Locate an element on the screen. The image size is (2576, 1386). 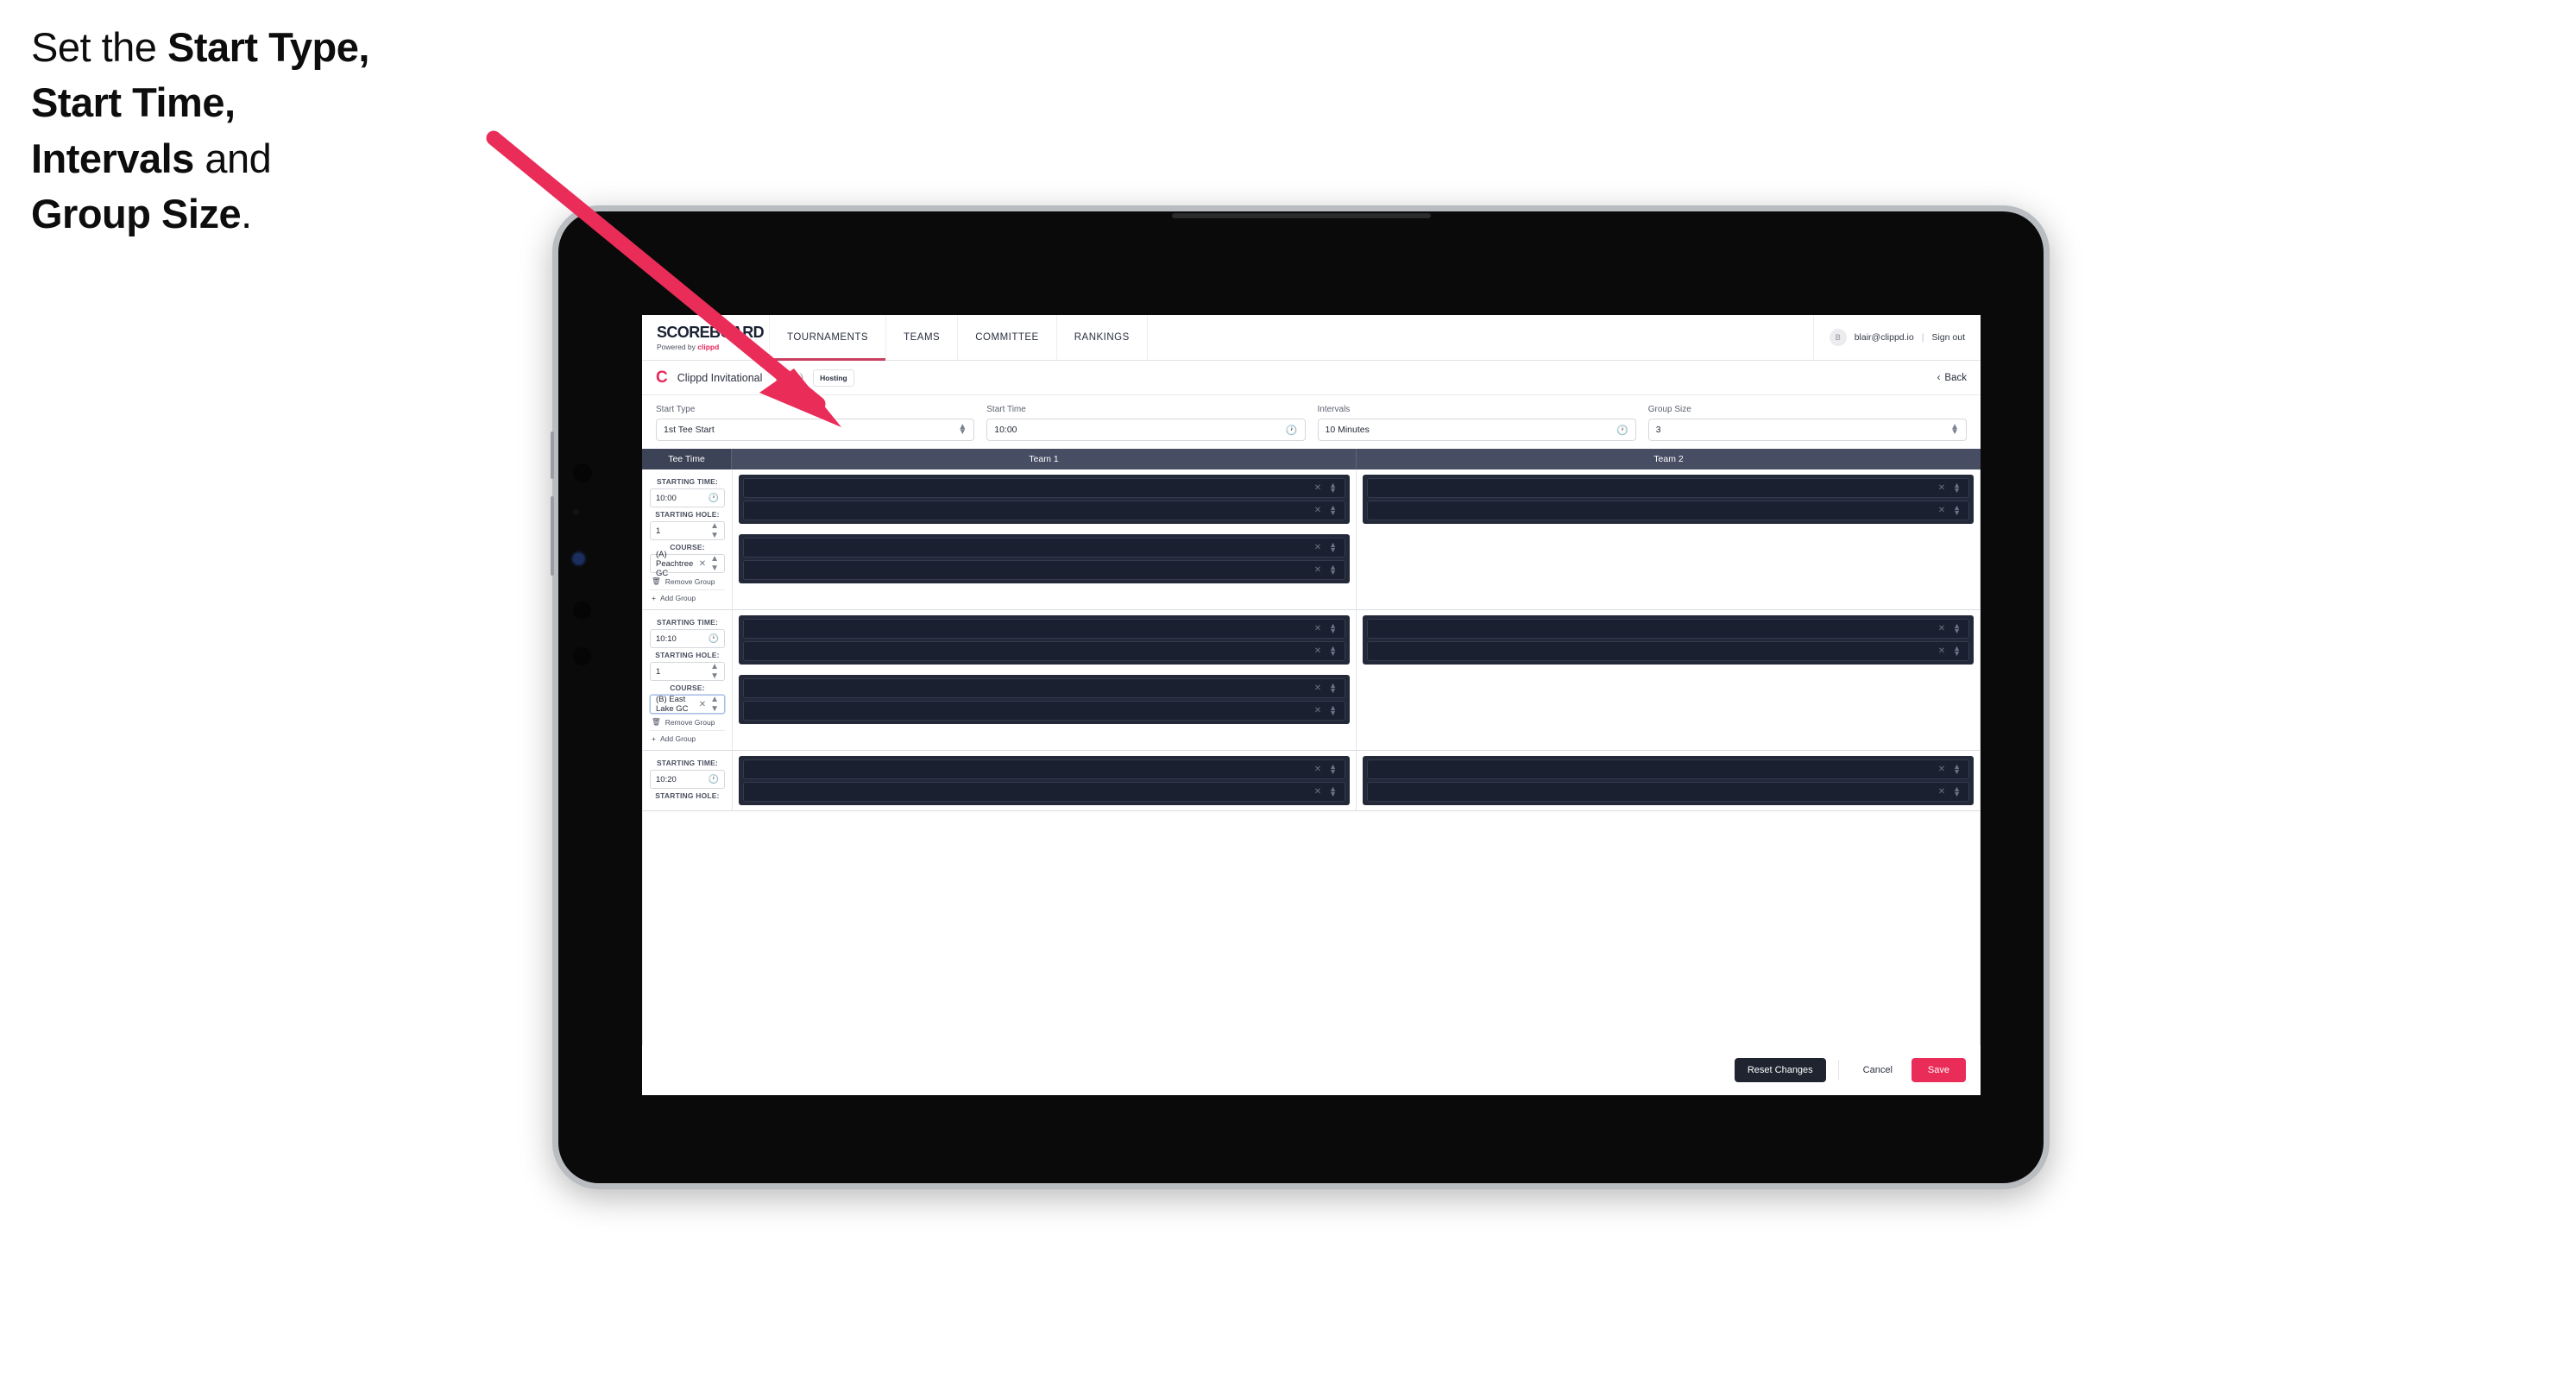
course-select: (B) East Lake GC ✕ ▲ ▼ is located at coordinates (687, 704).